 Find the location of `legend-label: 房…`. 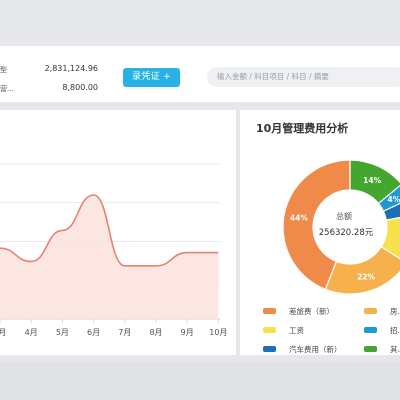

legend-label: 房… is located at coordinates (395, 311).